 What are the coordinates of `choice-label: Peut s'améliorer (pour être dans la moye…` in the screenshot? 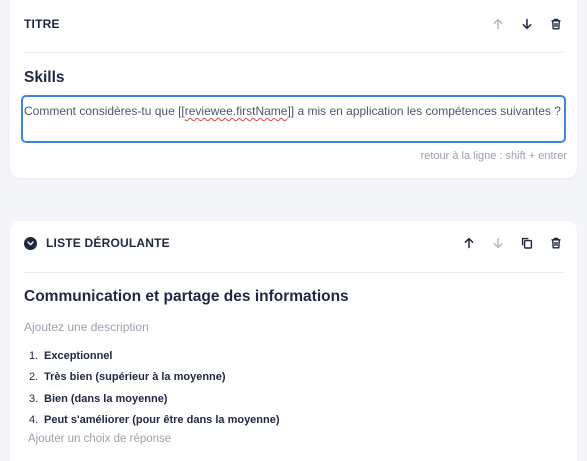 It's located at (162, 420).